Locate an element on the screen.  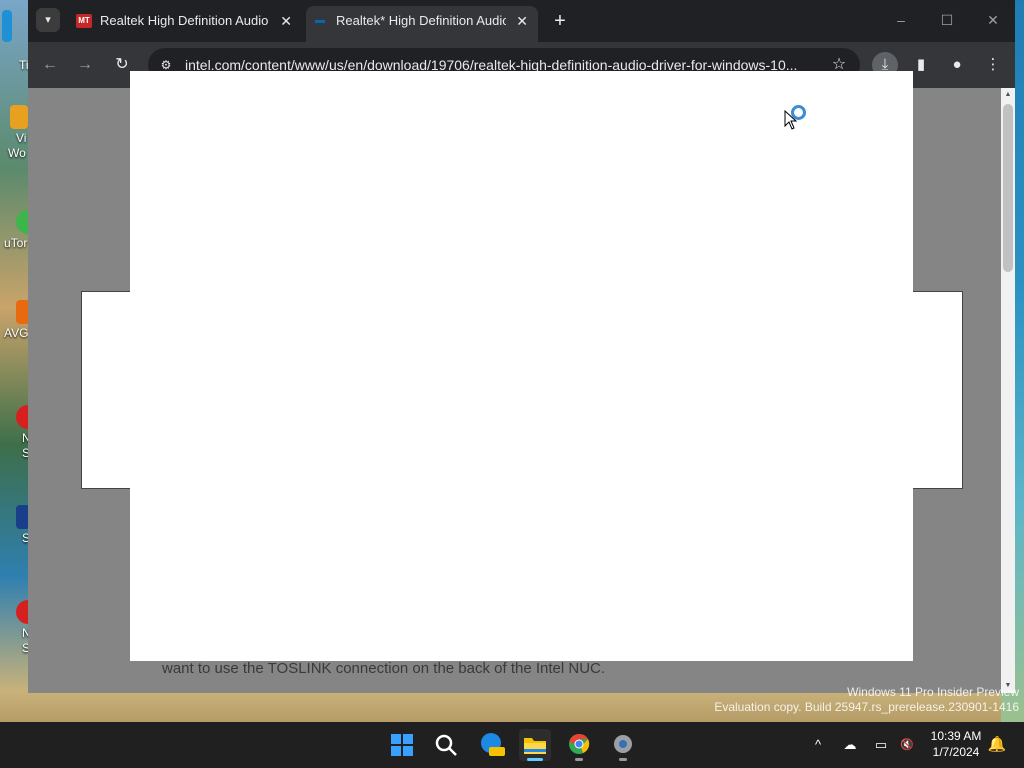
search-button is located at coordinates (446, 745).